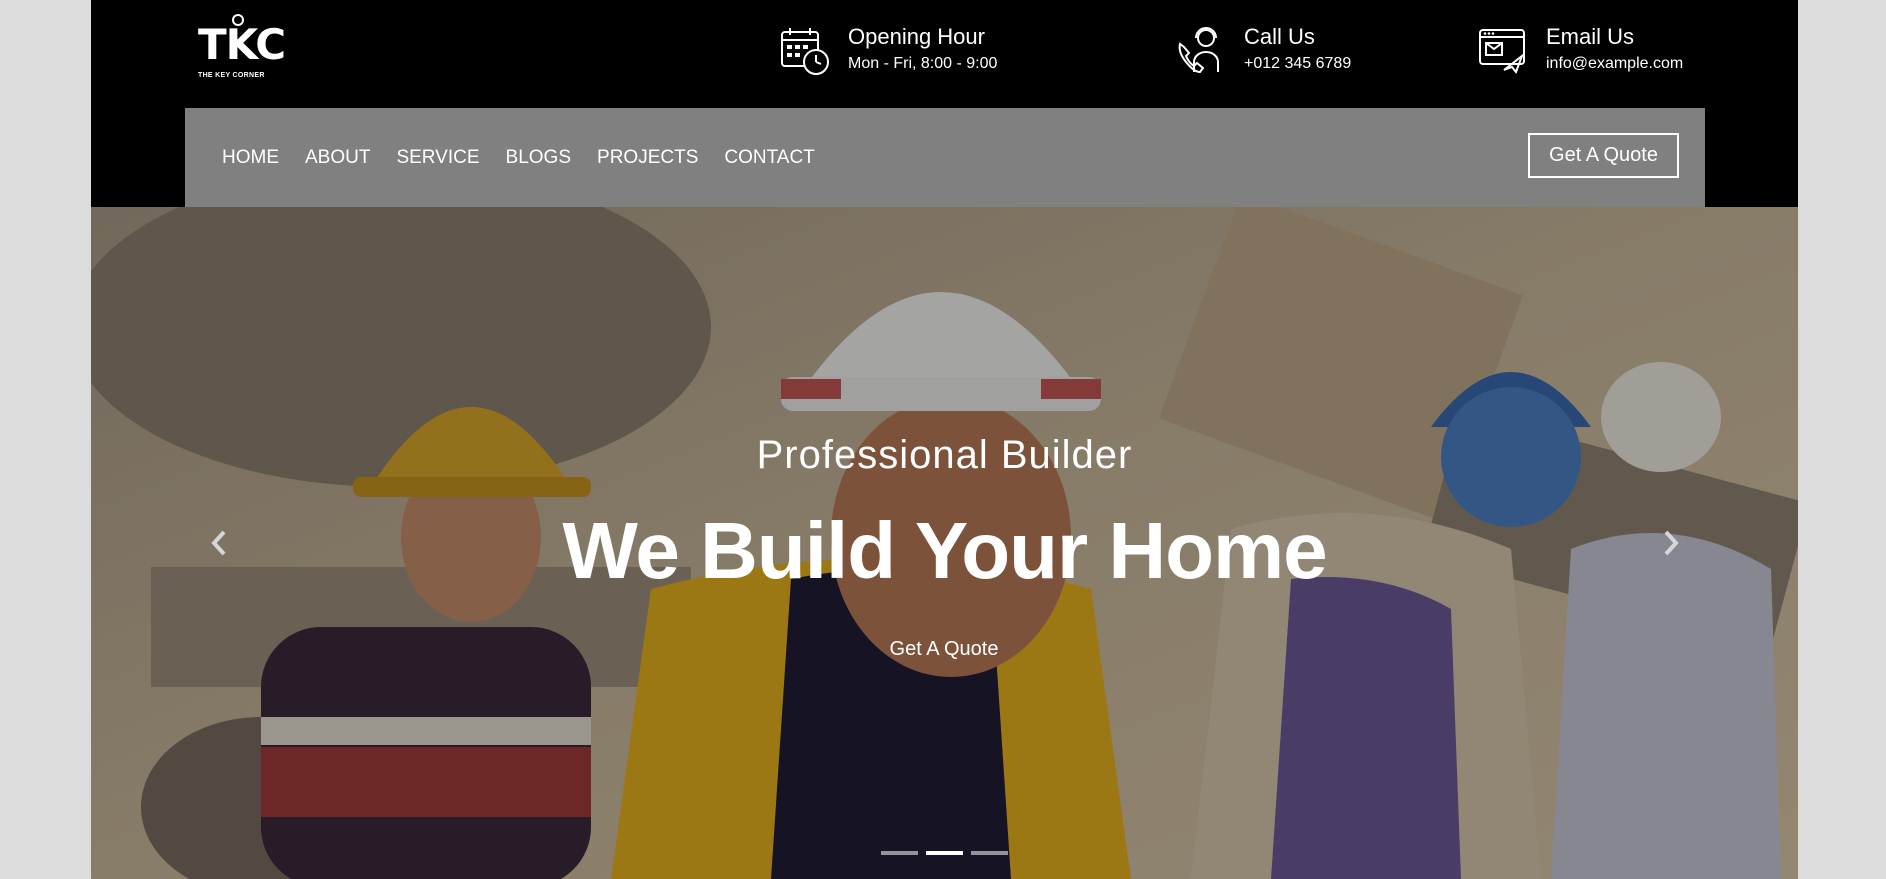 The height and width of the screenshot is (879, 1886). Describe the element at coordinates (1279, 36) in the screenshot. I see `call-us-title: Call Us` at that location.